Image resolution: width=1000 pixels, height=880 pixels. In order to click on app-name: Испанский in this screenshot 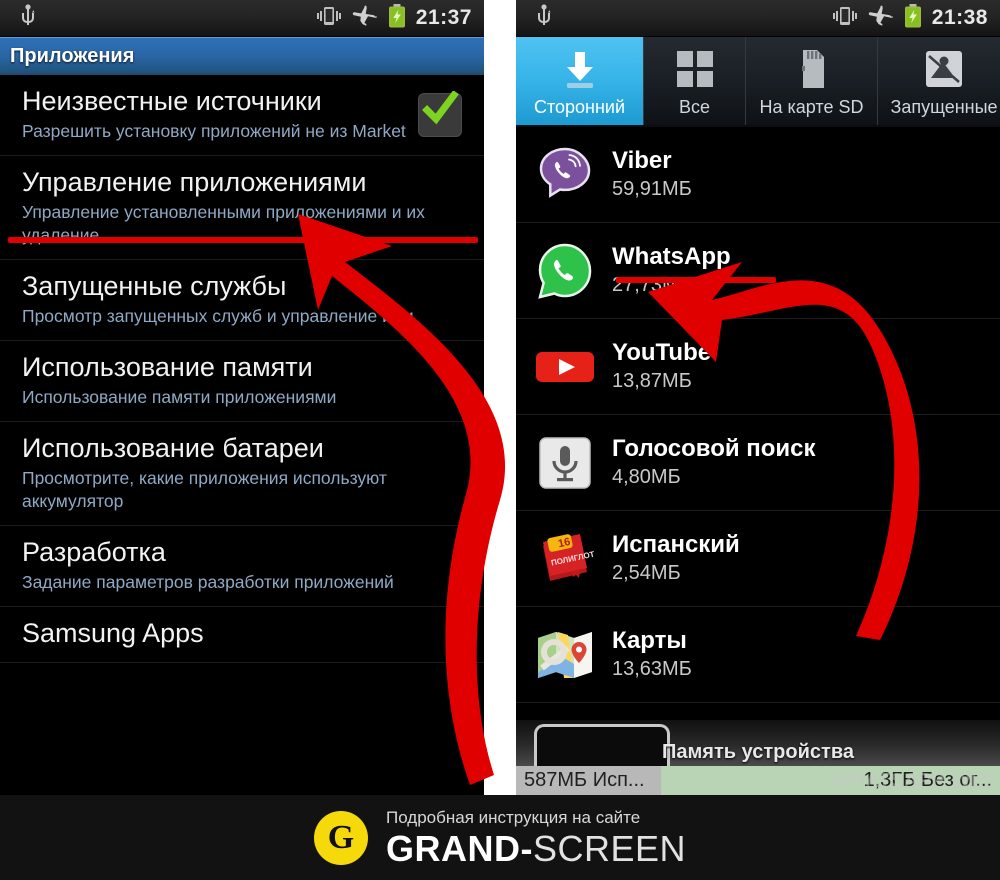, I will do `click(676, 544)`.